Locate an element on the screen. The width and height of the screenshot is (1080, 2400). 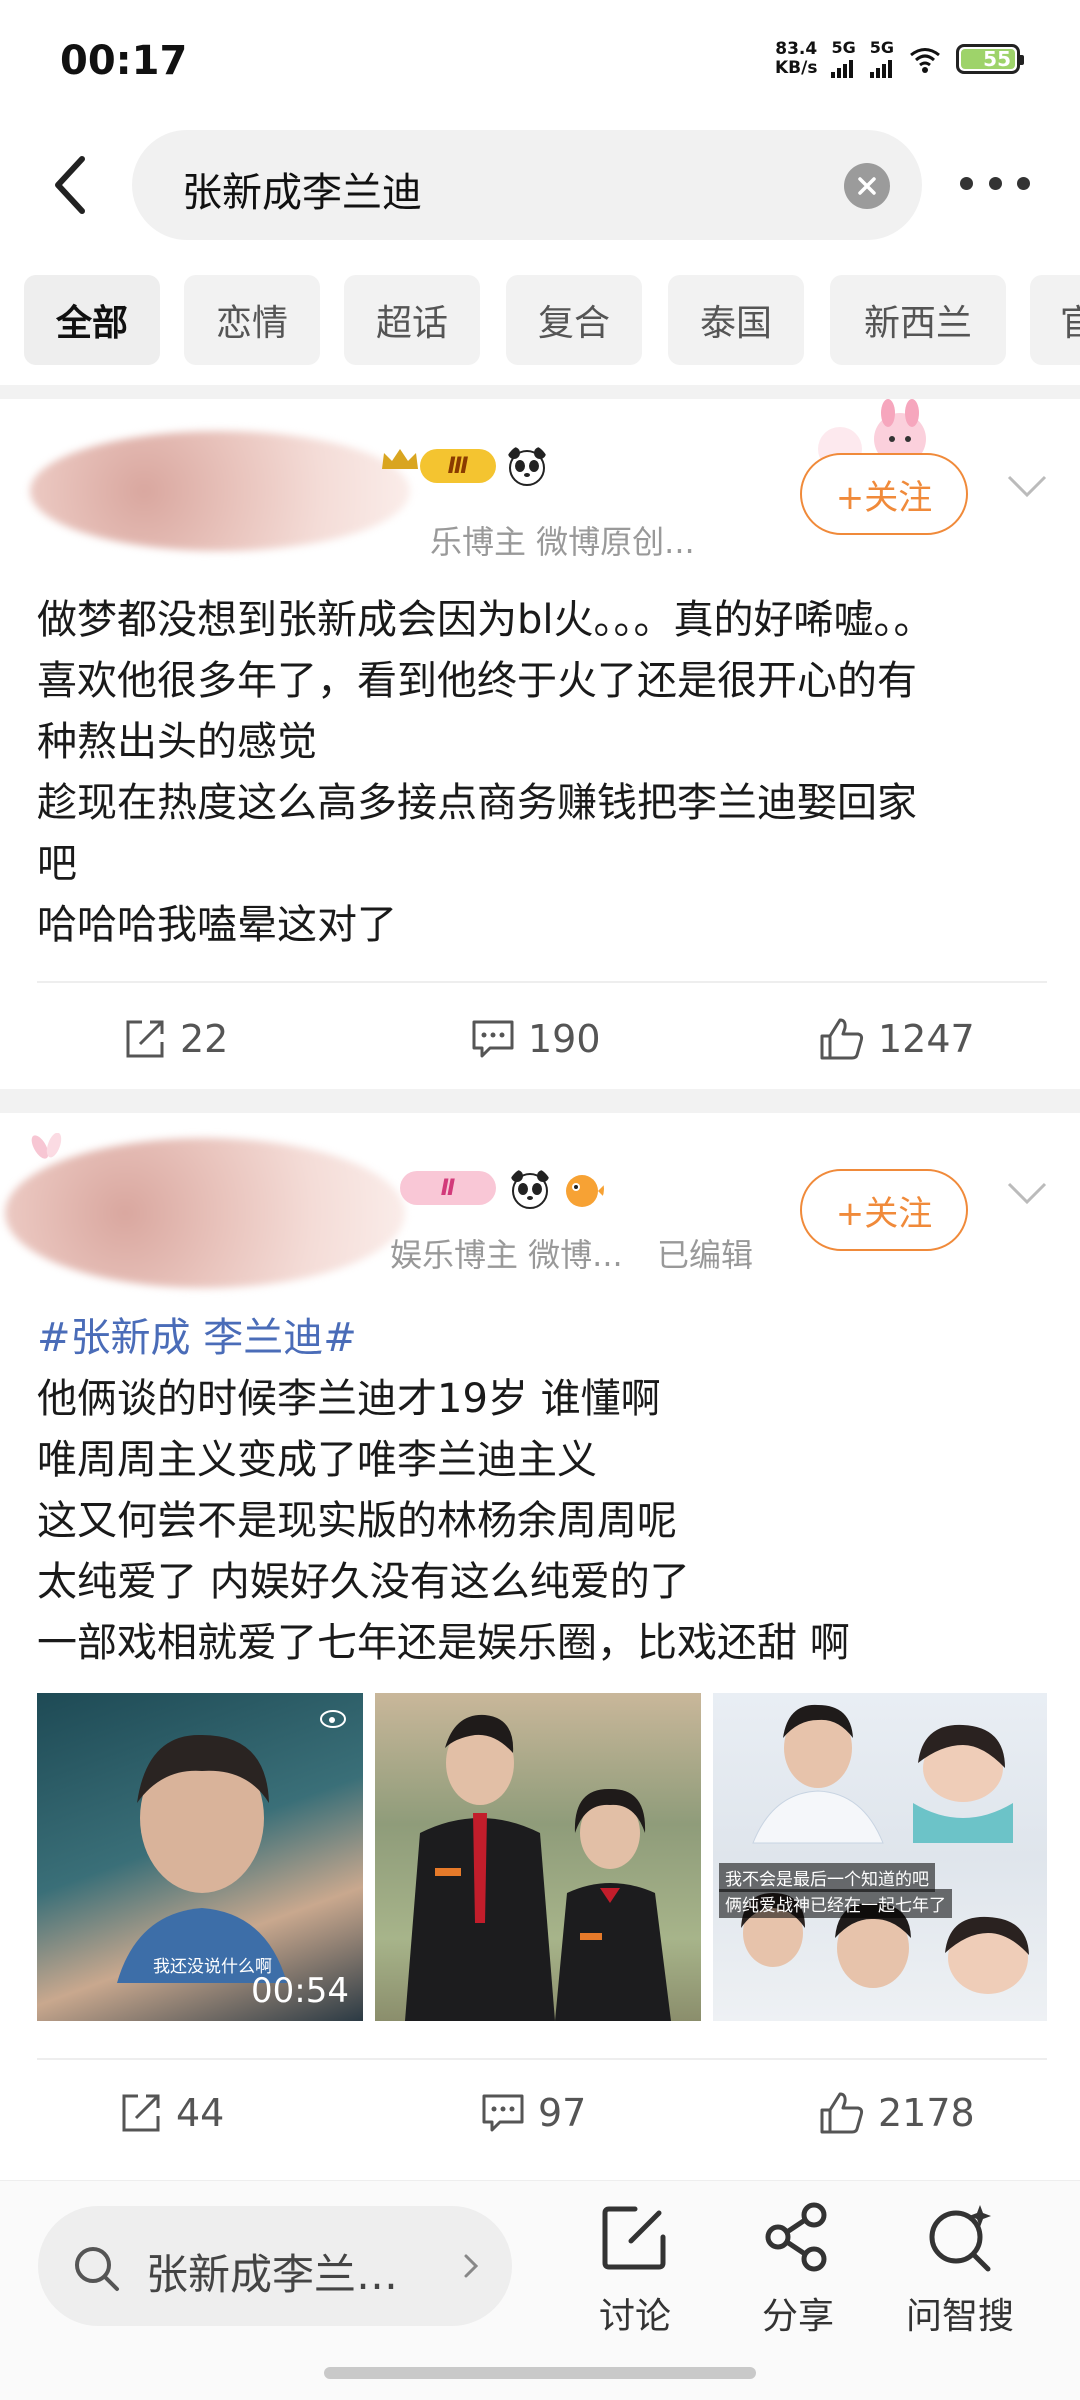
network-speed: 83.4 KB/s is located at coordinates (796, 58).